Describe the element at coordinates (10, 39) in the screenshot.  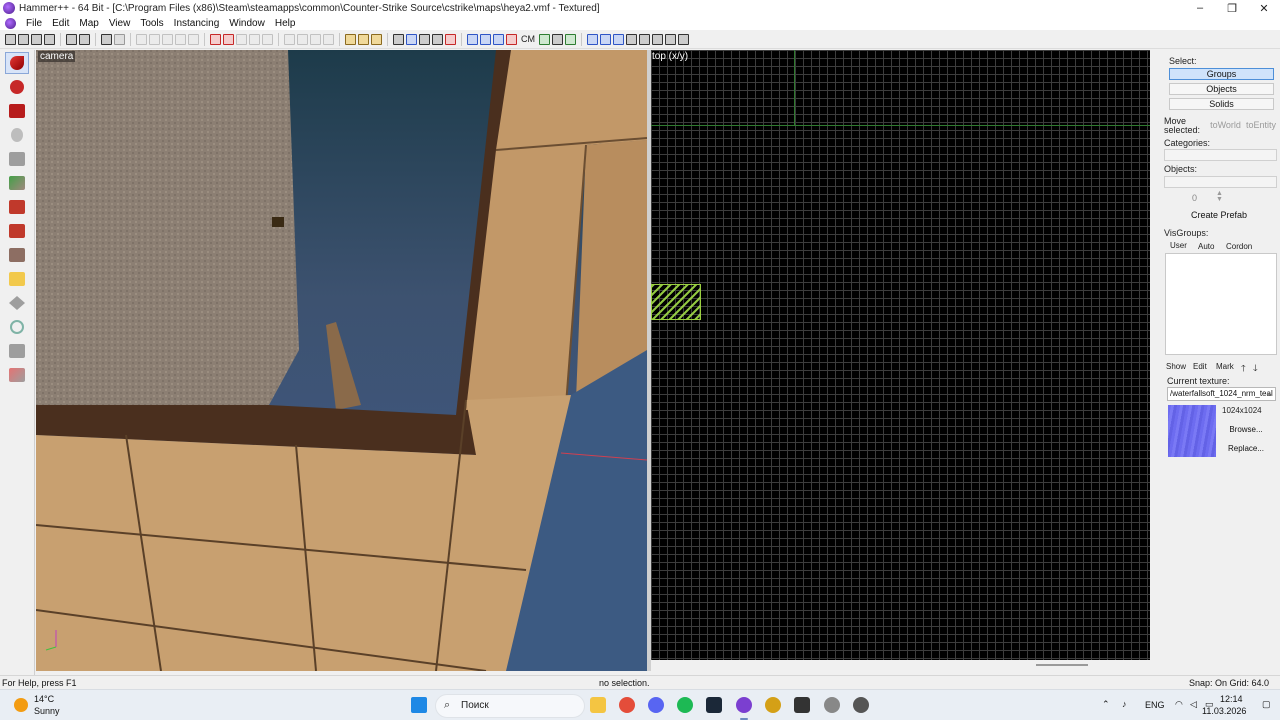
I see `grid-toggle-icon` at that location.